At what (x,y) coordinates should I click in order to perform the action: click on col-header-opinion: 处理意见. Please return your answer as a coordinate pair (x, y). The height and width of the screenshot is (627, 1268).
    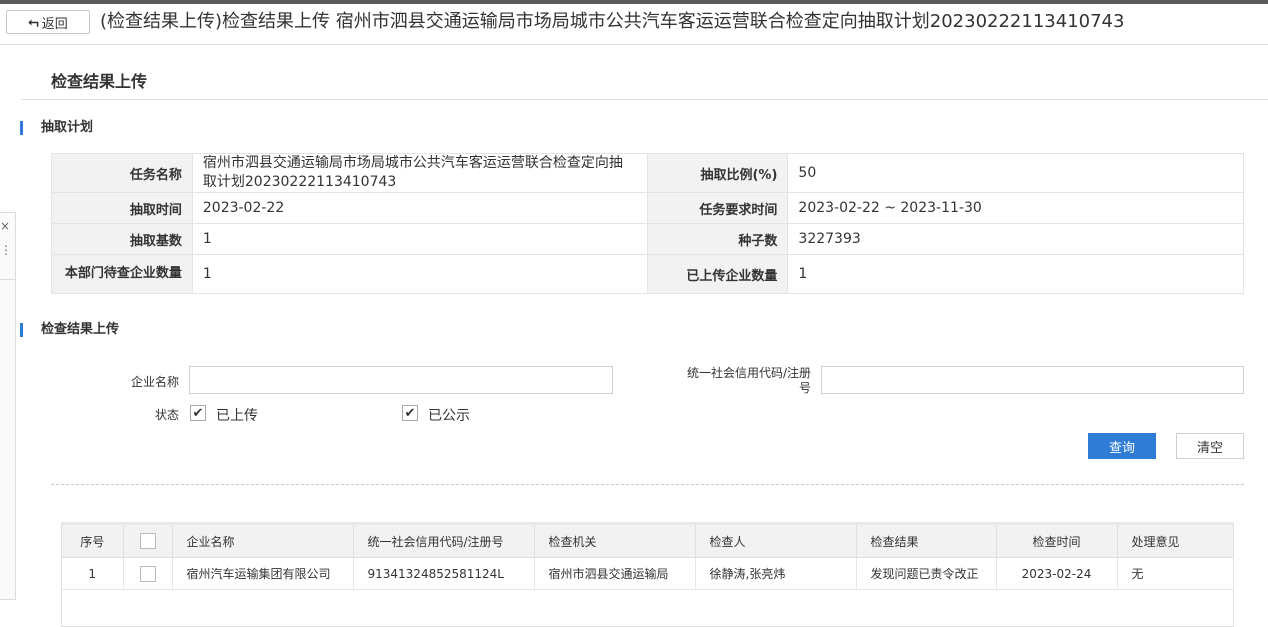
    Looking at the image, I should click on (1175, 541).